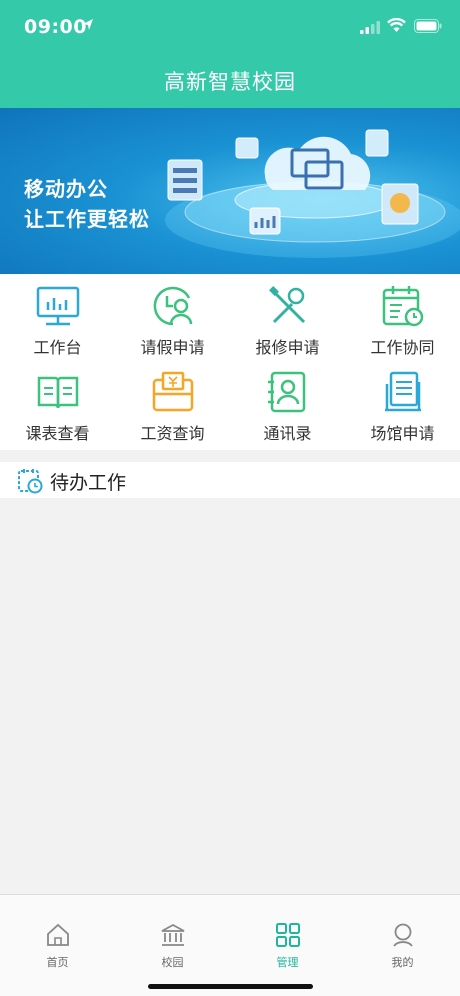 This screenshot has height=996, width=460. I want to click on menu-item-label: 场馆申请, so click(402, 433).